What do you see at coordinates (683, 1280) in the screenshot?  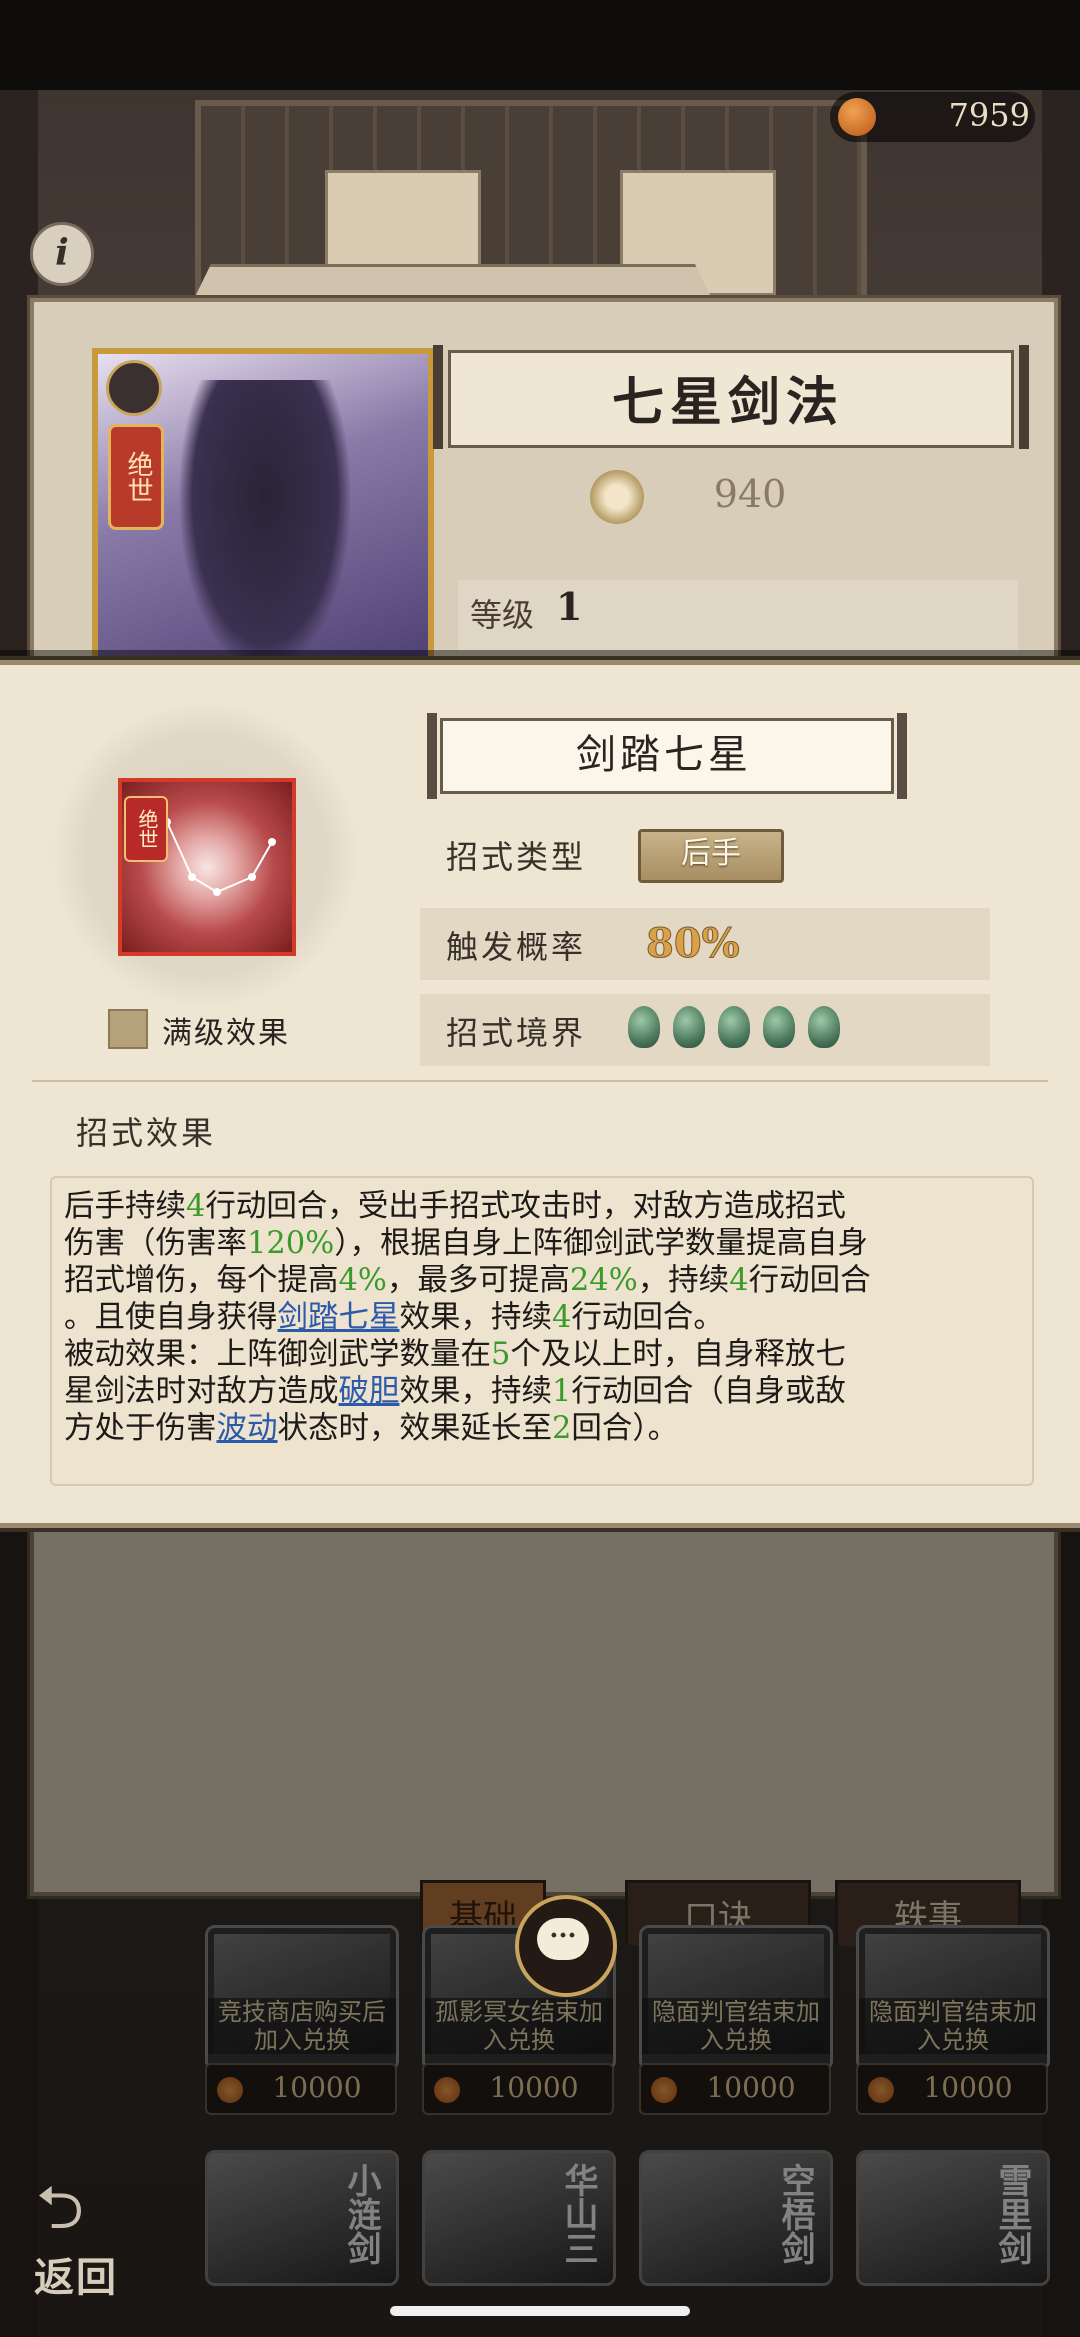 I see `effect-text-segment: ，持续` at bounding box center [683, 1280].